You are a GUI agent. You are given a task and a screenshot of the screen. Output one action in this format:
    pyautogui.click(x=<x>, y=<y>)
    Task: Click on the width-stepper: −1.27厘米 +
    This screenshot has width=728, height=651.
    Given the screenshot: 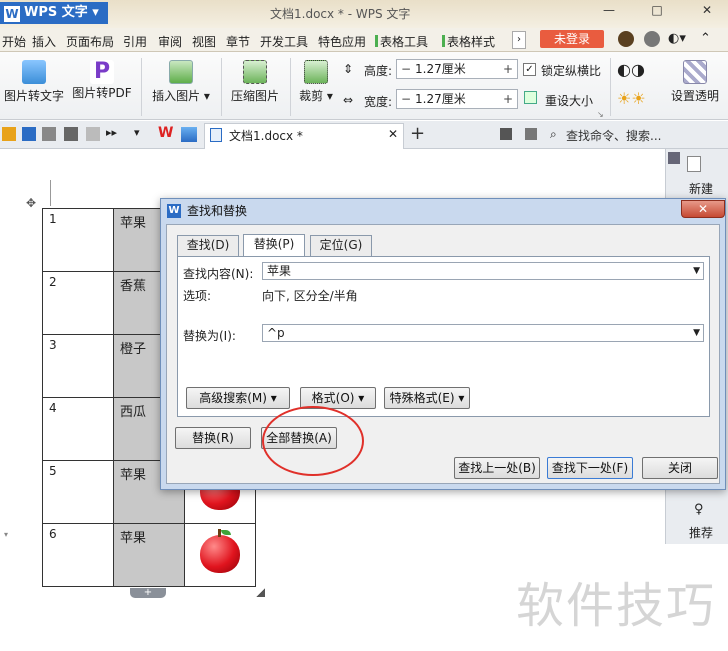 What is the action you would take?
    pyautogui.click(x=457, y=99)
    